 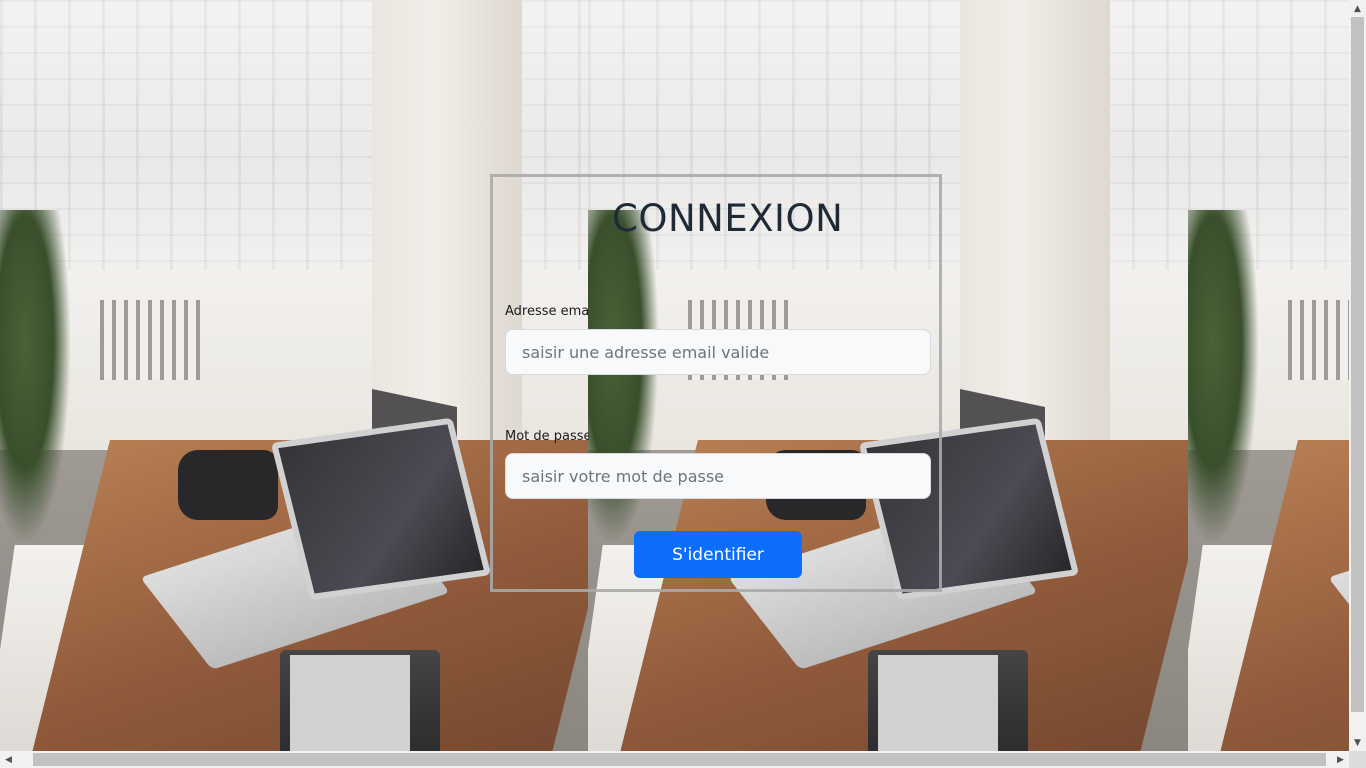 I want to click on triangle-up-icon: ▲, so click(x=1357, y=8).